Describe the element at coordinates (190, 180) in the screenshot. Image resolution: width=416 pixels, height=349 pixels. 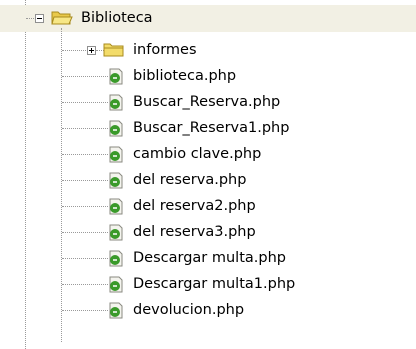
I see `tree-node-label: del reserva.php` at that location.